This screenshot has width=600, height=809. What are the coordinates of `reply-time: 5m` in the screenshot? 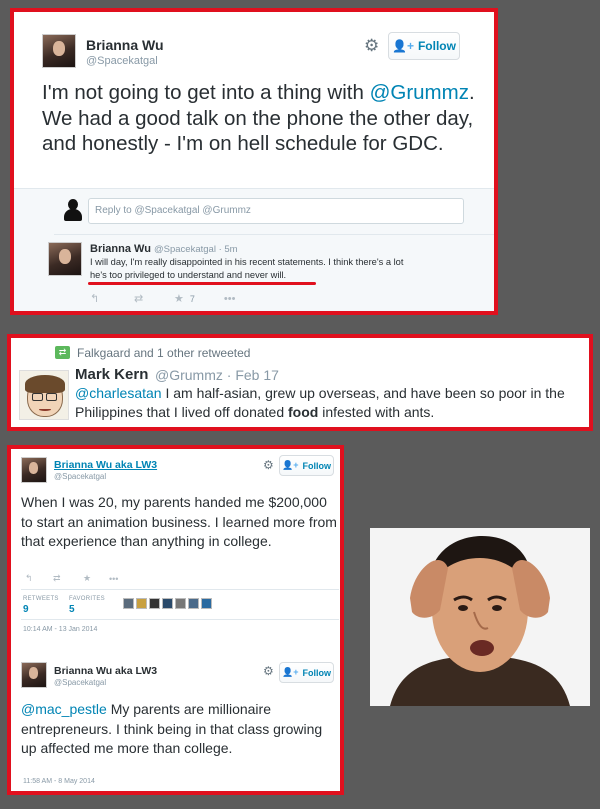 It's located at (230, 249).